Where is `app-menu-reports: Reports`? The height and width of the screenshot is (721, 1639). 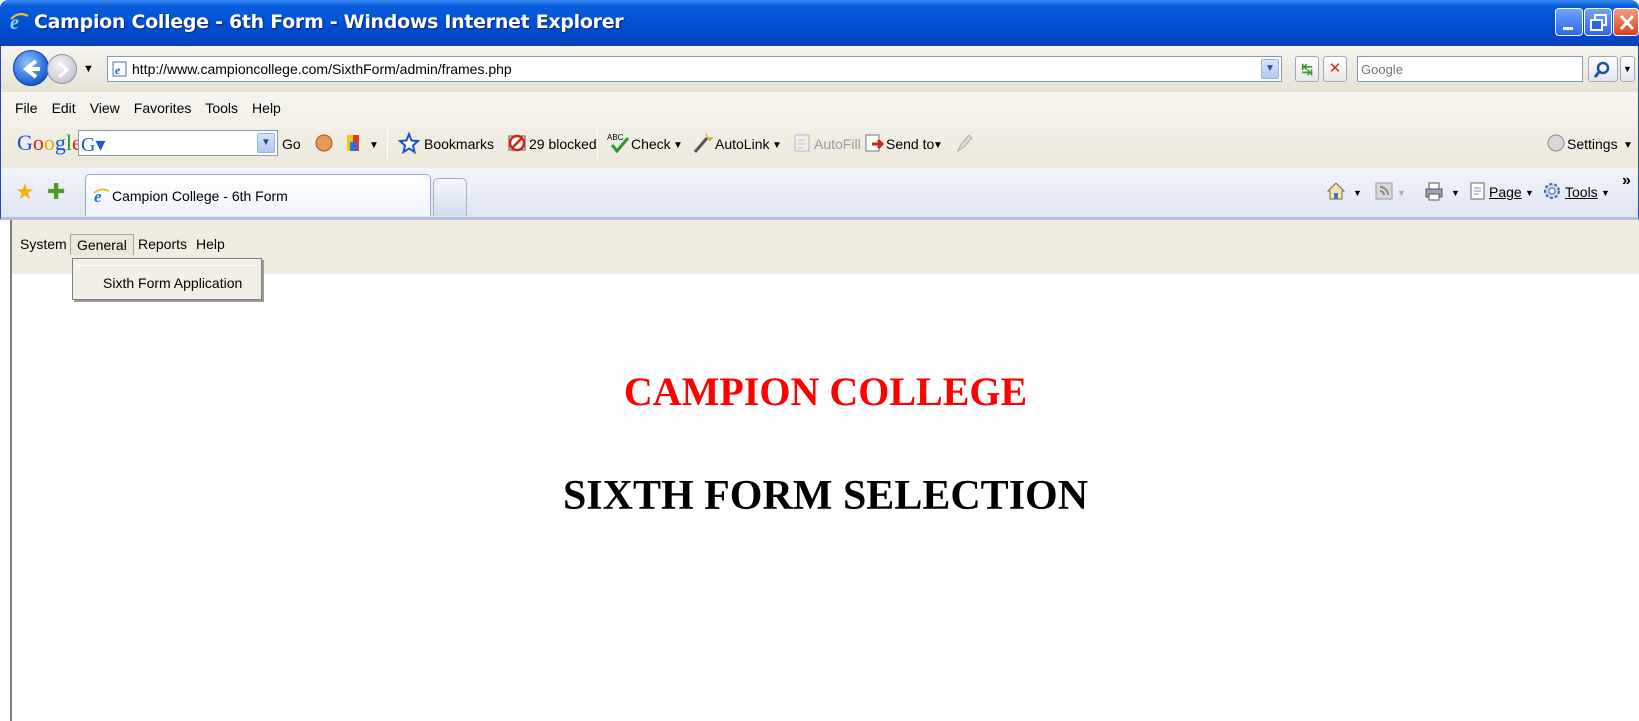
app-menu-reports: Reports is located at coordinates (162, 244).